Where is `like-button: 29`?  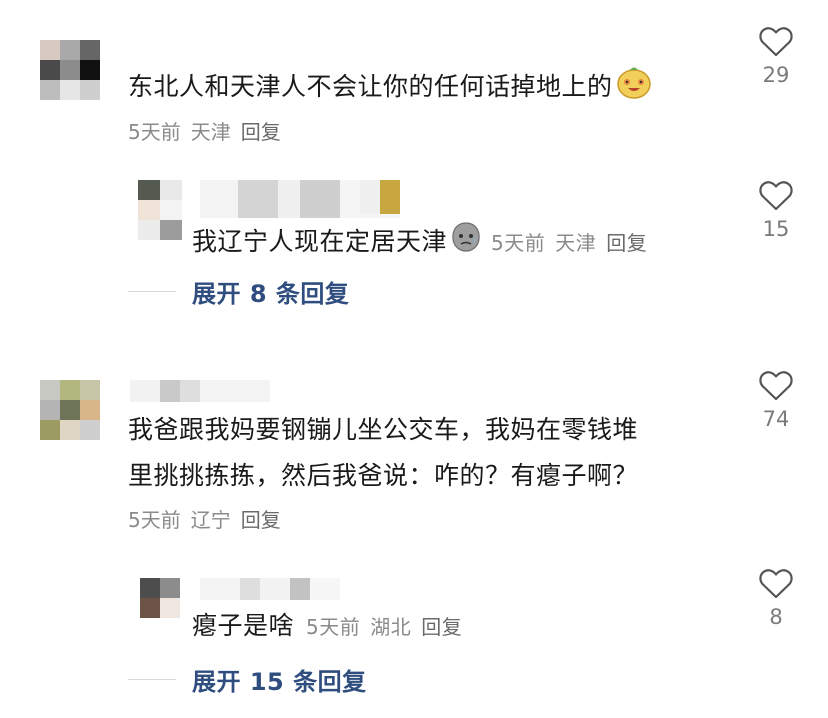
like-button: 29 is located at coordinates (776, 57).